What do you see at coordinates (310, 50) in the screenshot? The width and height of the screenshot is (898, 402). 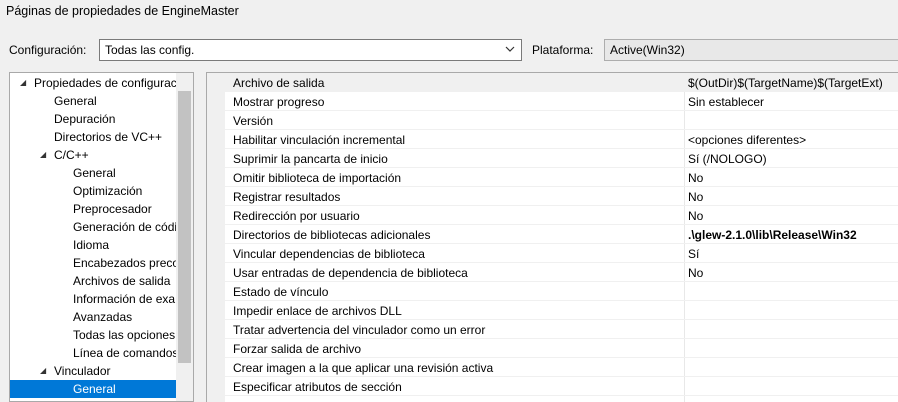 I see `configuration-dropdown: Todas las config.` at bounding box center [310, 50].